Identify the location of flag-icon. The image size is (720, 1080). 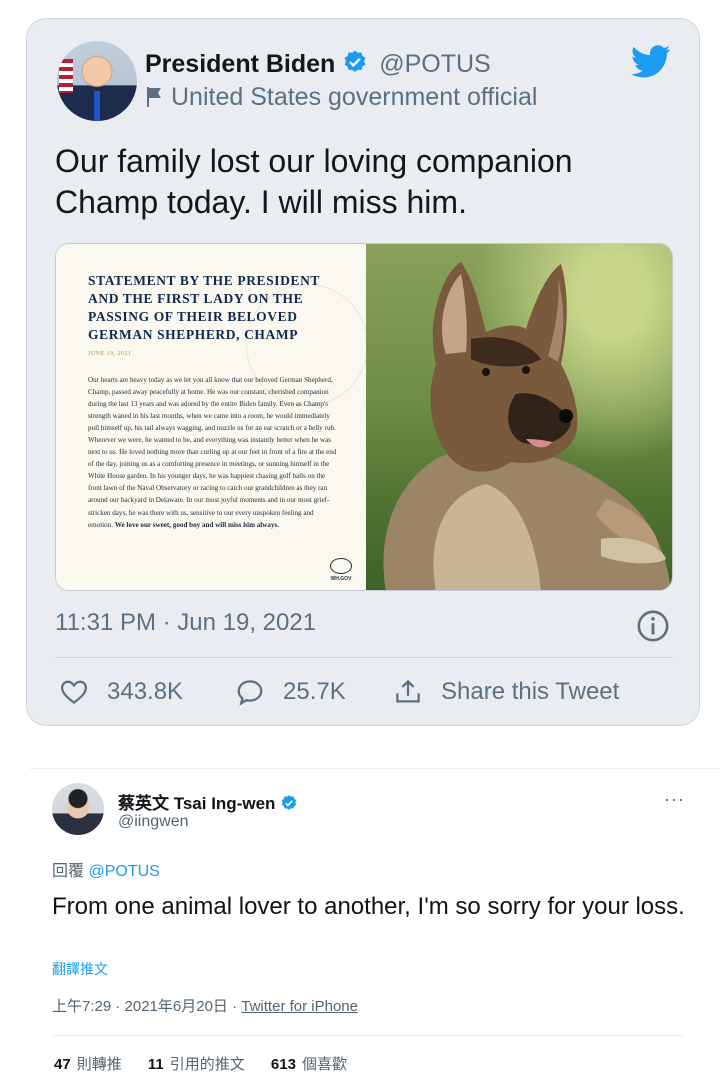
(154, 97).